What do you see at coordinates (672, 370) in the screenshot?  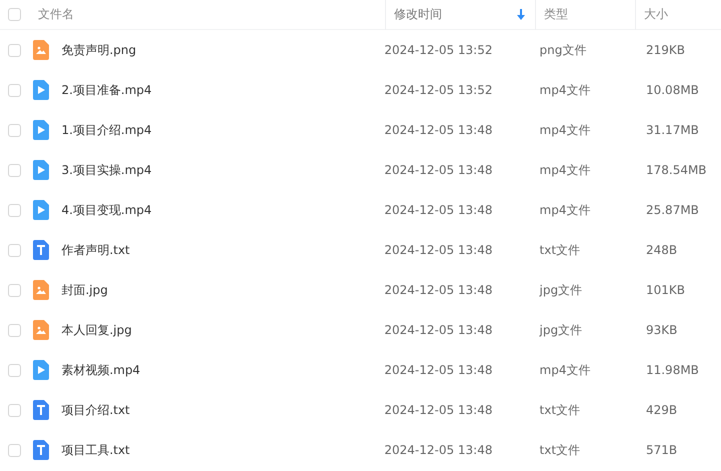 I see `file-size: 11.98MB` at bounding box center [672, 370].